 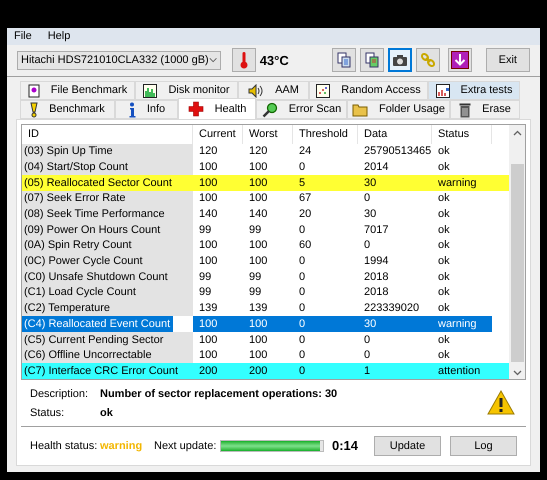 I want to click on table-cell-text: (09) Power On Hours Count, so click(x=92, y=230).